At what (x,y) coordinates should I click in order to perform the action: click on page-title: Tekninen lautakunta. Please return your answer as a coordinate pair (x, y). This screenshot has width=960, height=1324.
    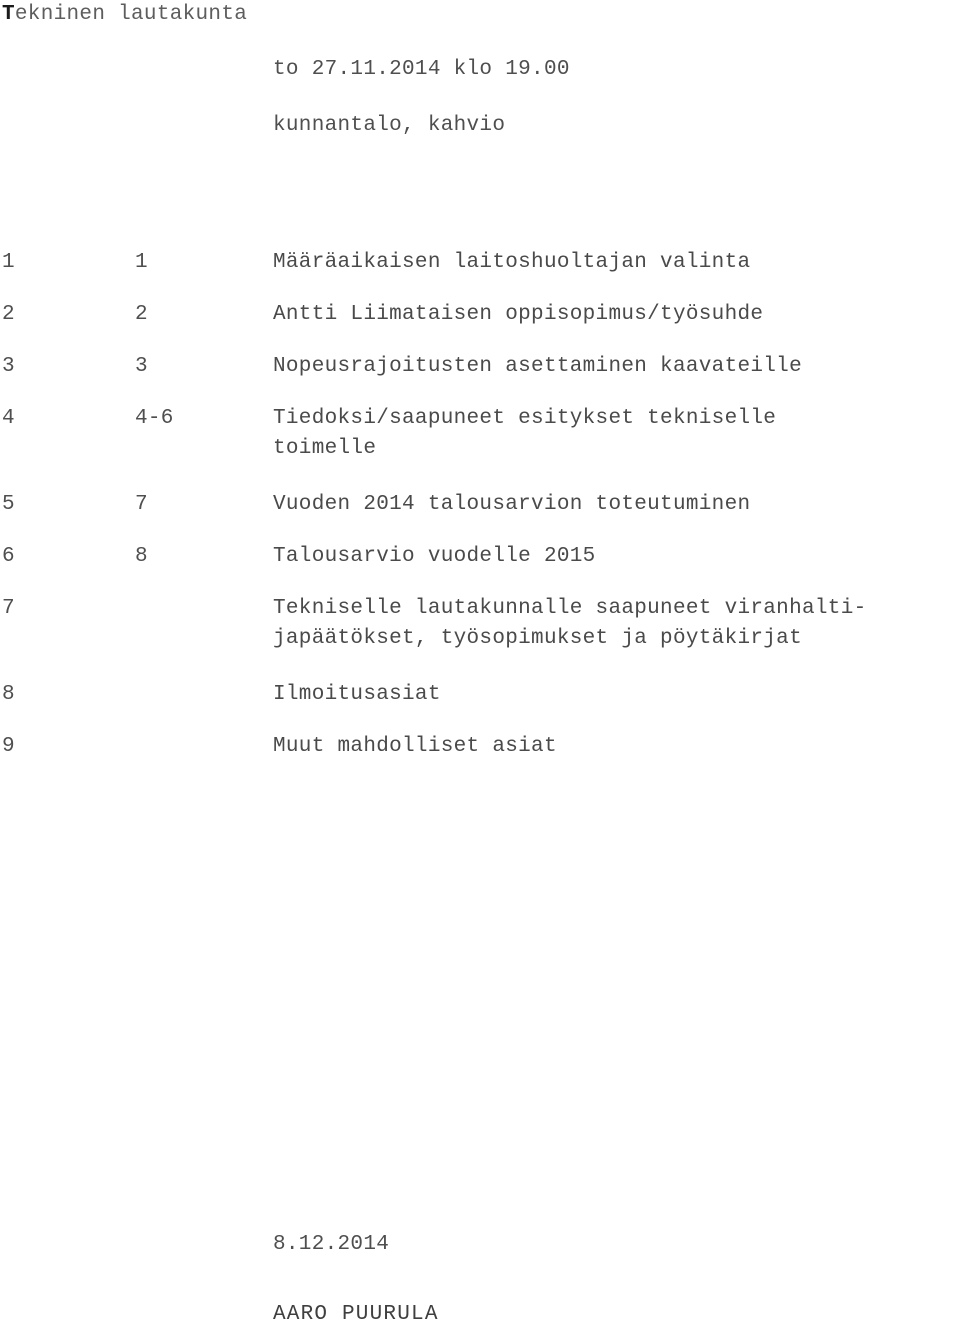
    Looking at the image, I should click on (124, 15).